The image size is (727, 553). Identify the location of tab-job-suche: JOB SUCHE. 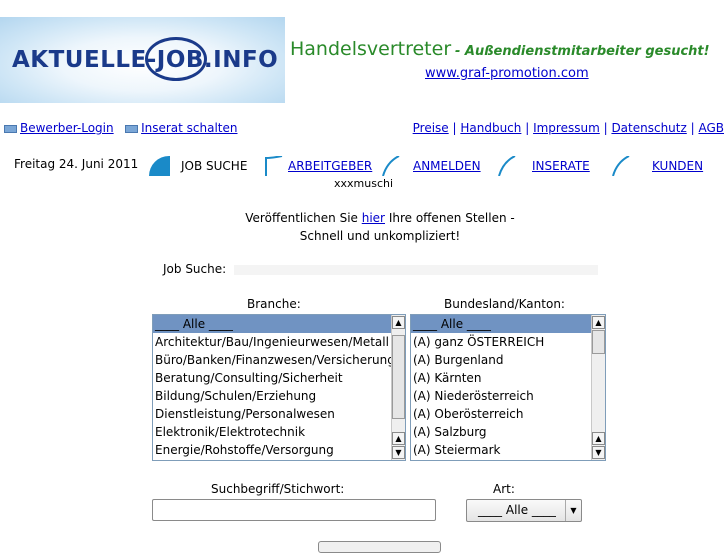
(214, 166).